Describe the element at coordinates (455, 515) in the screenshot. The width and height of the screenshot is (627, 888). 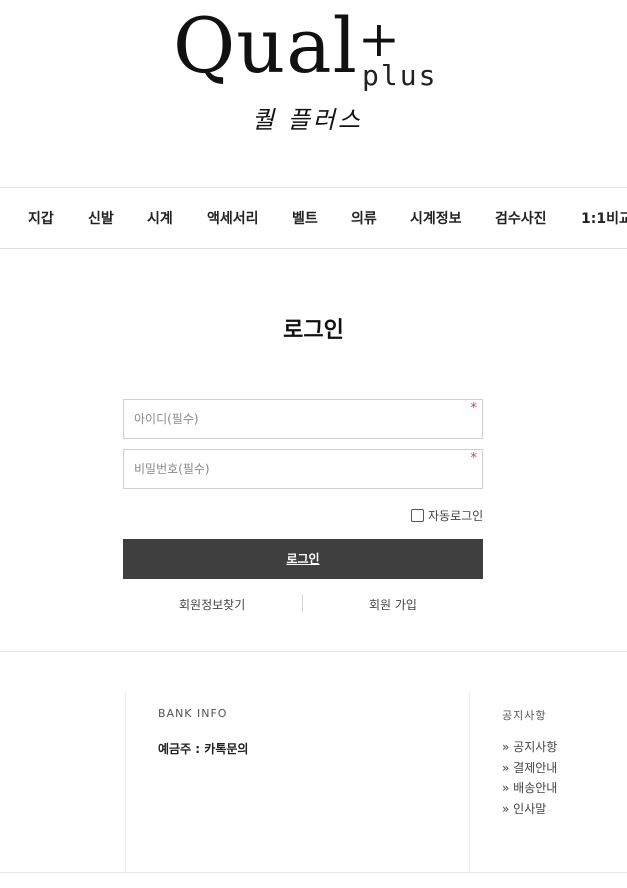
I see `auto-login-label: 자동로그인` at that location.